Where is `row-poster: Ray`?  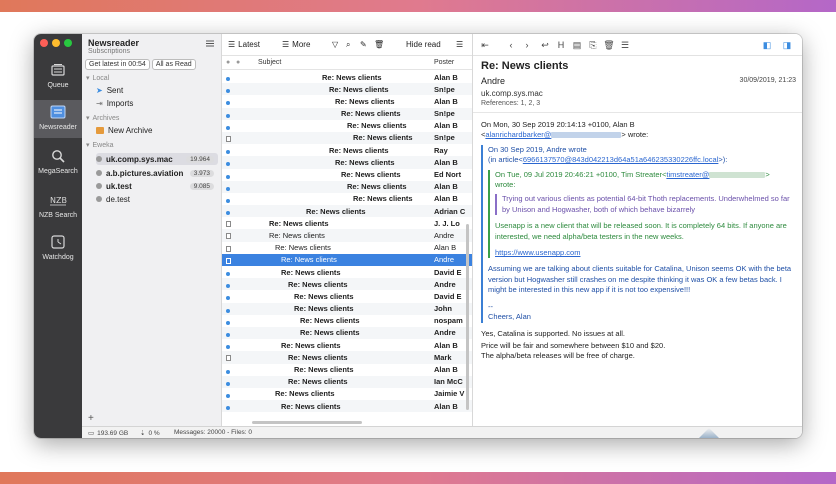
row-poster: Ray is located at coordinates (441, 150).